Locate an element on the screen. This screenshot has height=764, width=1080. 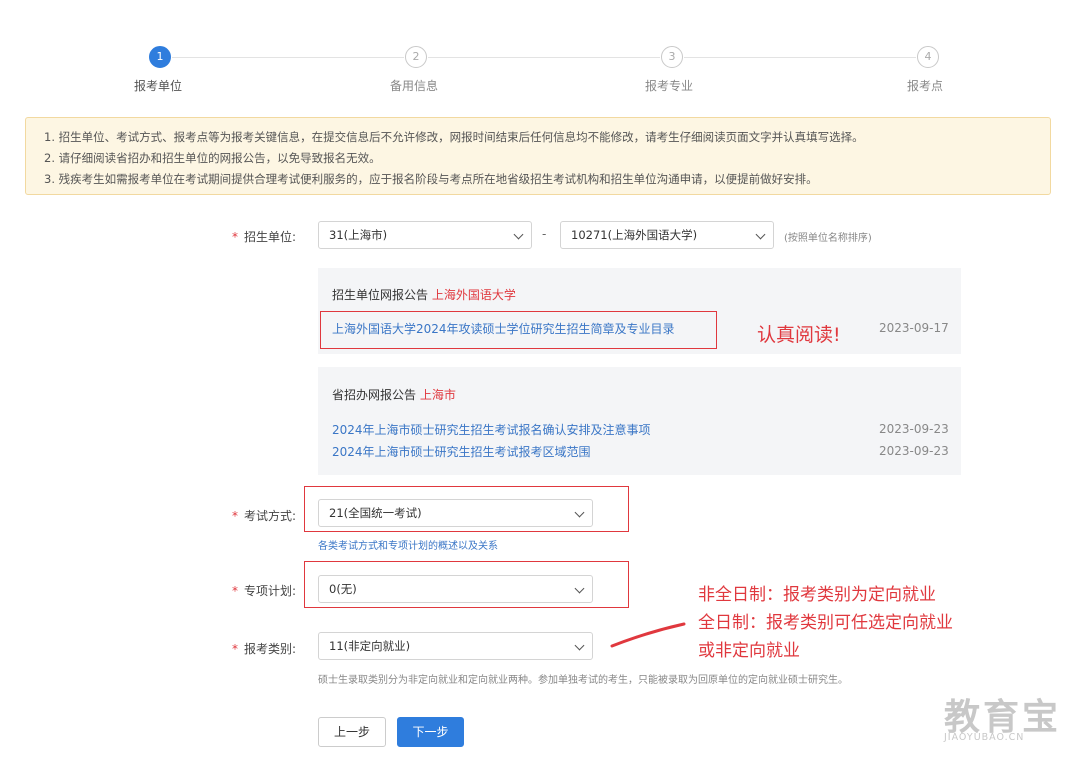
prev-step-button: 上一步 is located at coordinates (352, 732).